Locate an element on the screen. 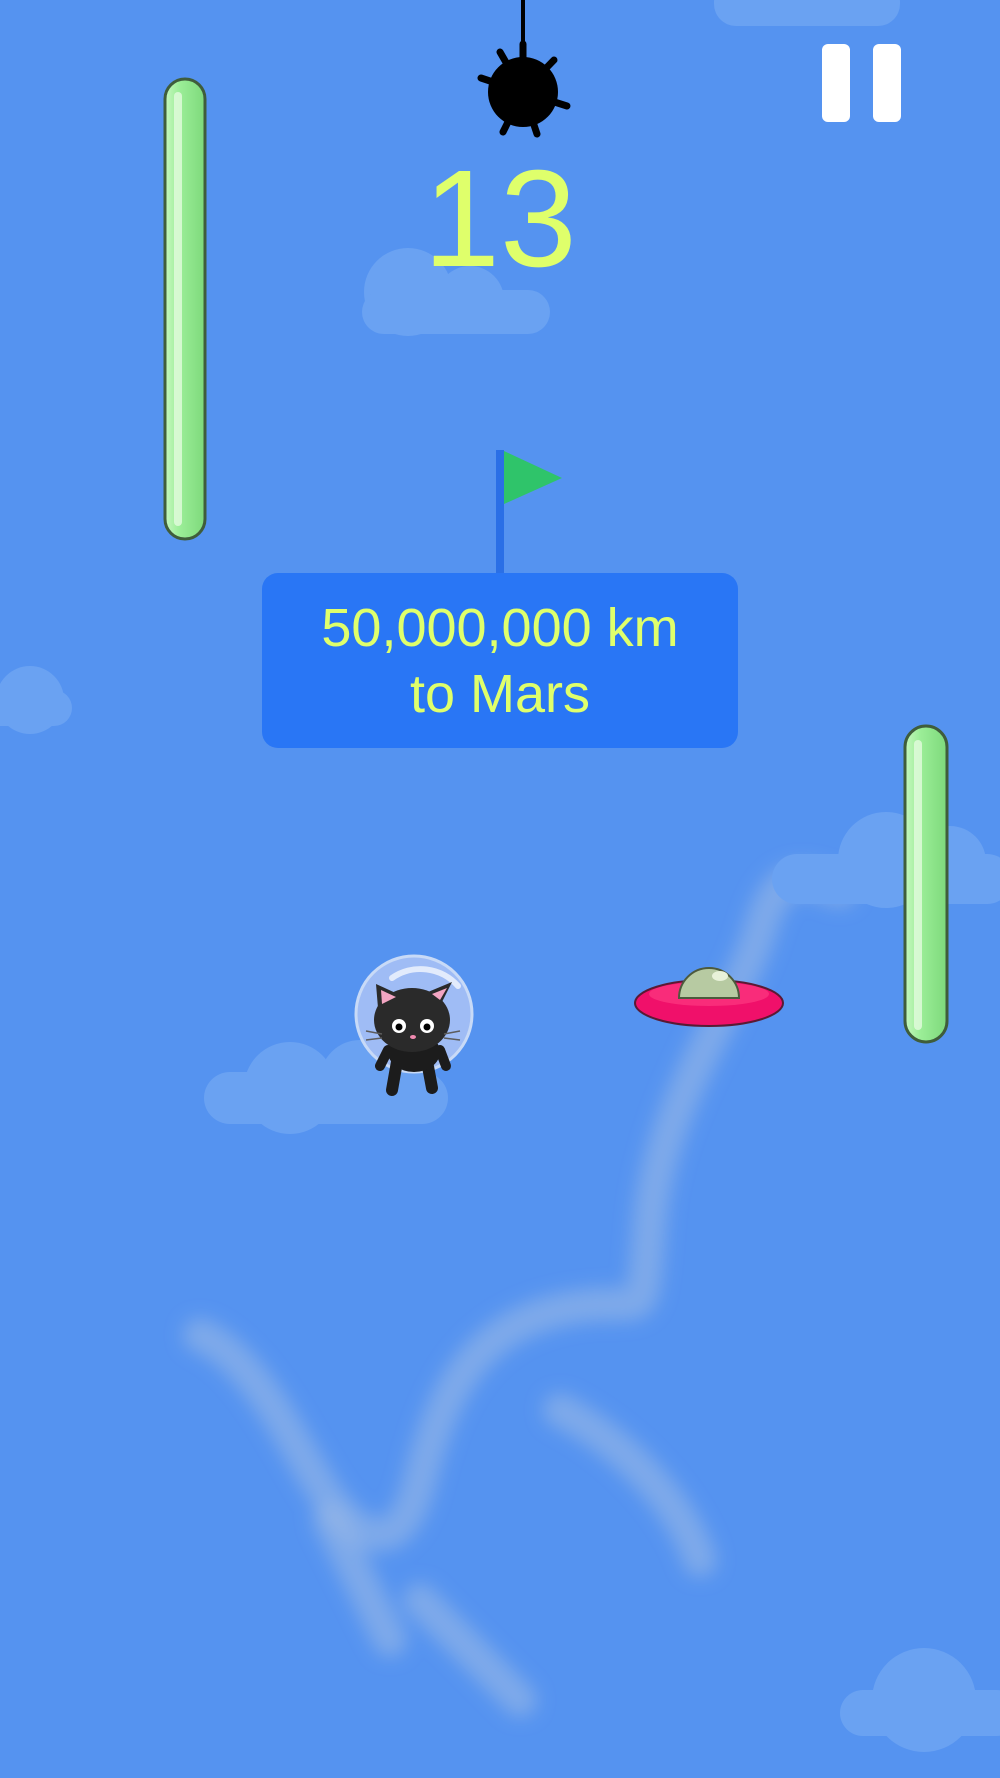  milestone-distance: 50,000,000 km is located at coordinates (500, 627).